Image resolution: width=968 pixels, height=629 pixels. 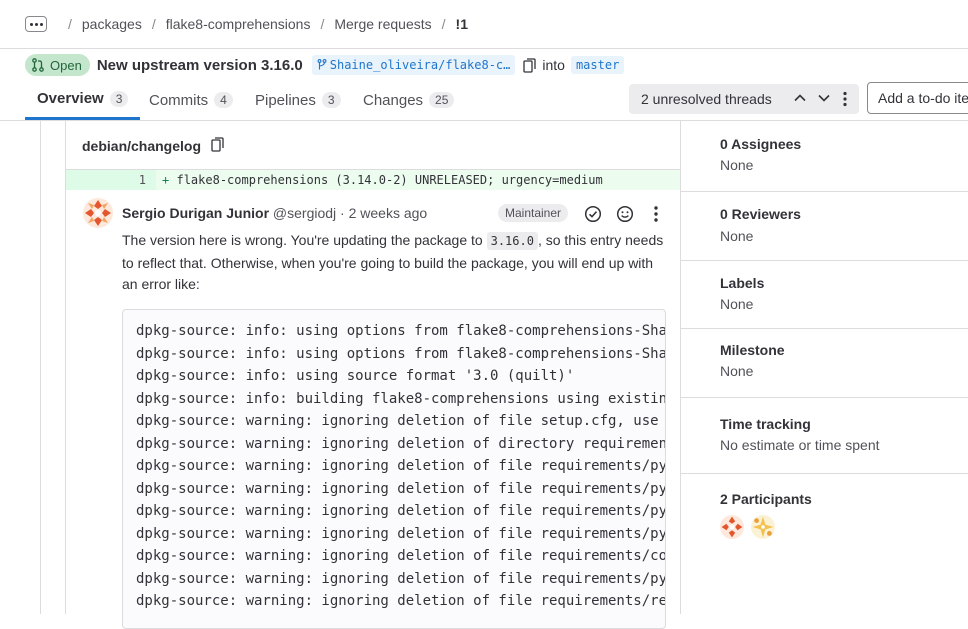 What do you see at coordinates (141, 146) in the screenshot?
I see `file-path: debian/changelog` at bounding box center [141, 146].